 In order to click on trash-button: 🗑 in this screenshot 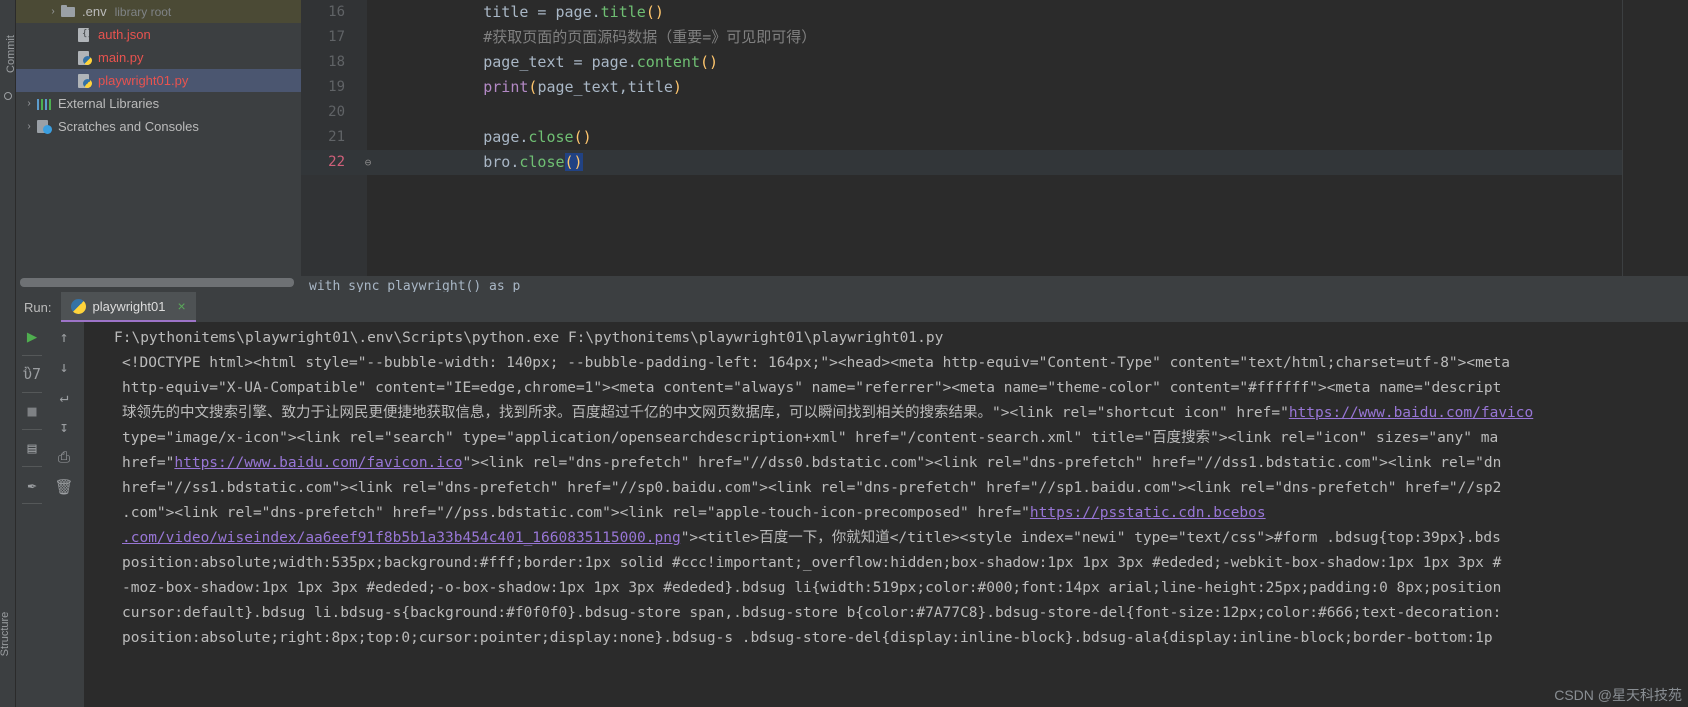, I will do `click(64, 487)`.